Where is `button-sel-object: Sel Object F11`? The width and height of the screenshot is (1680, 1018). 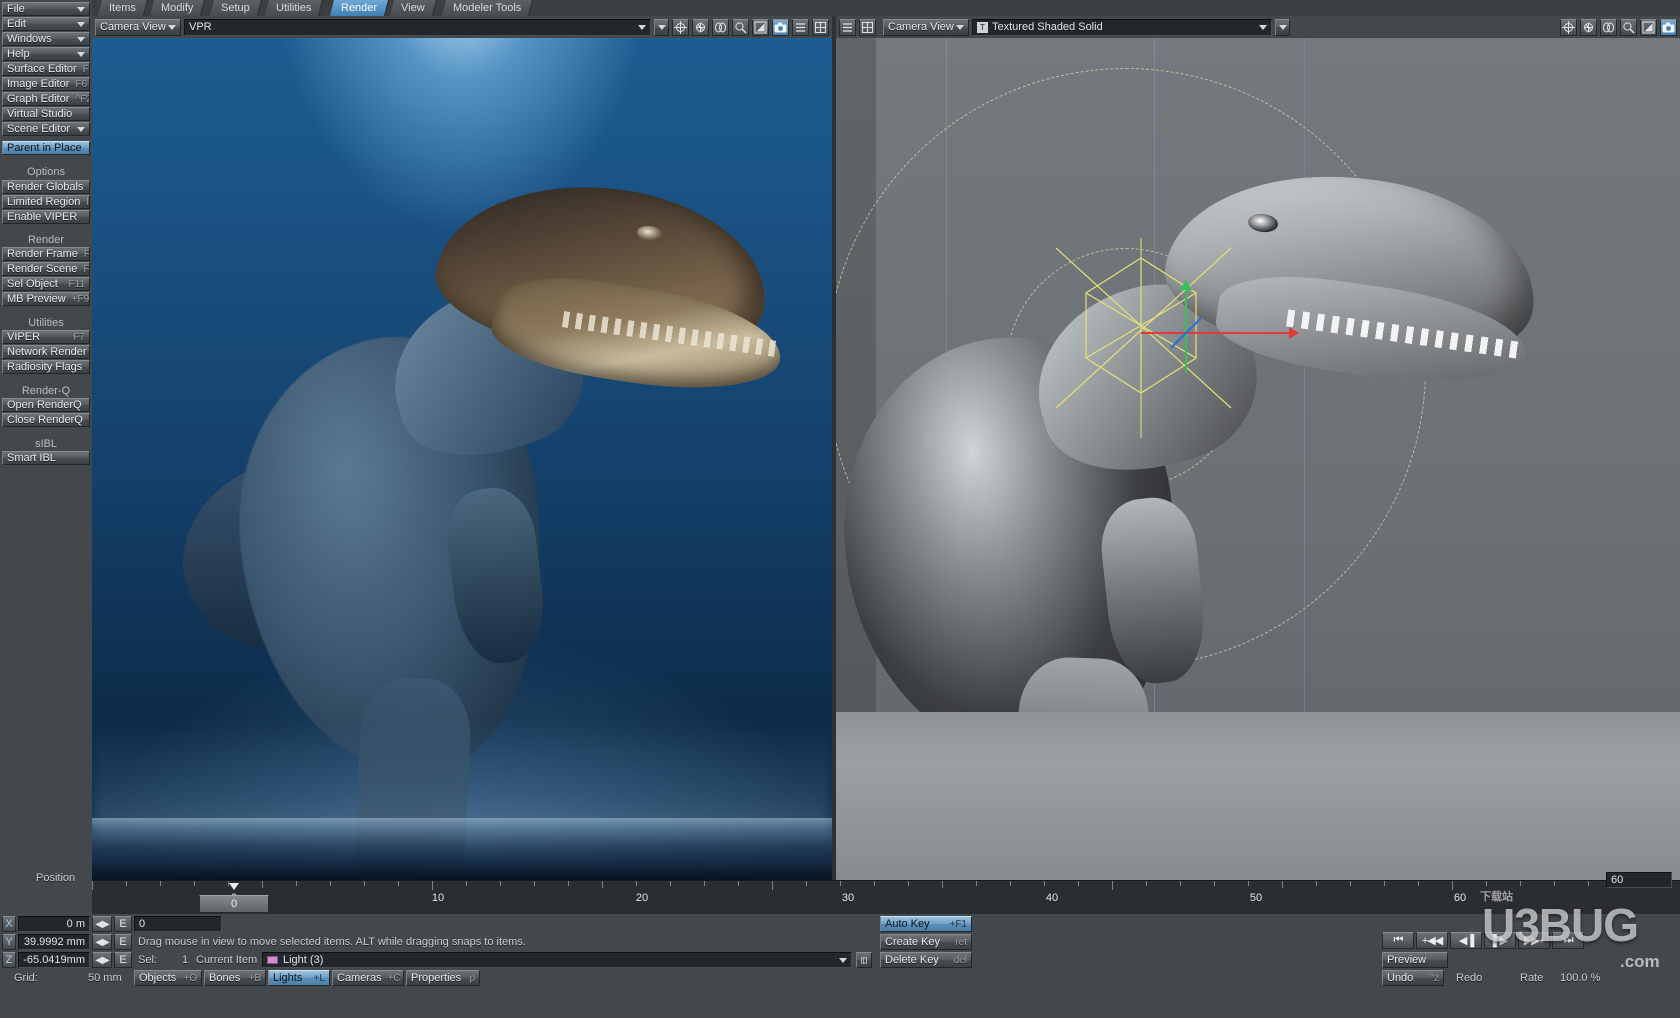 button-sel-object: Sel Object F11 is located at coordinates (46, 284).